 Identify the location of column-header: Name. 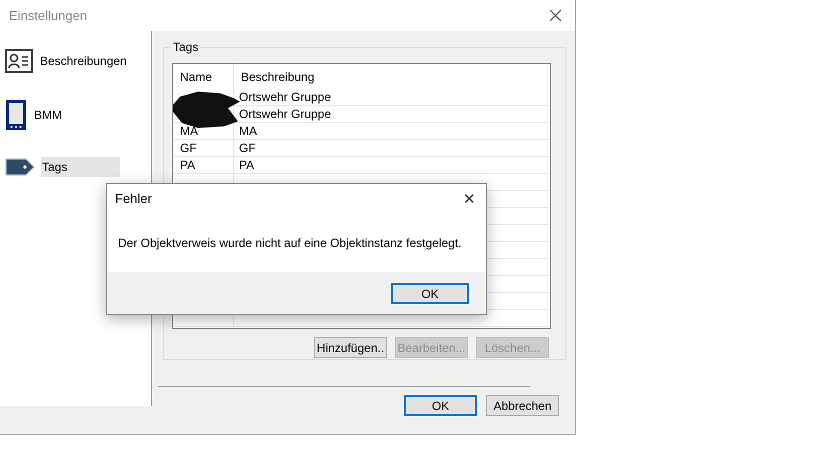
(203, 76).